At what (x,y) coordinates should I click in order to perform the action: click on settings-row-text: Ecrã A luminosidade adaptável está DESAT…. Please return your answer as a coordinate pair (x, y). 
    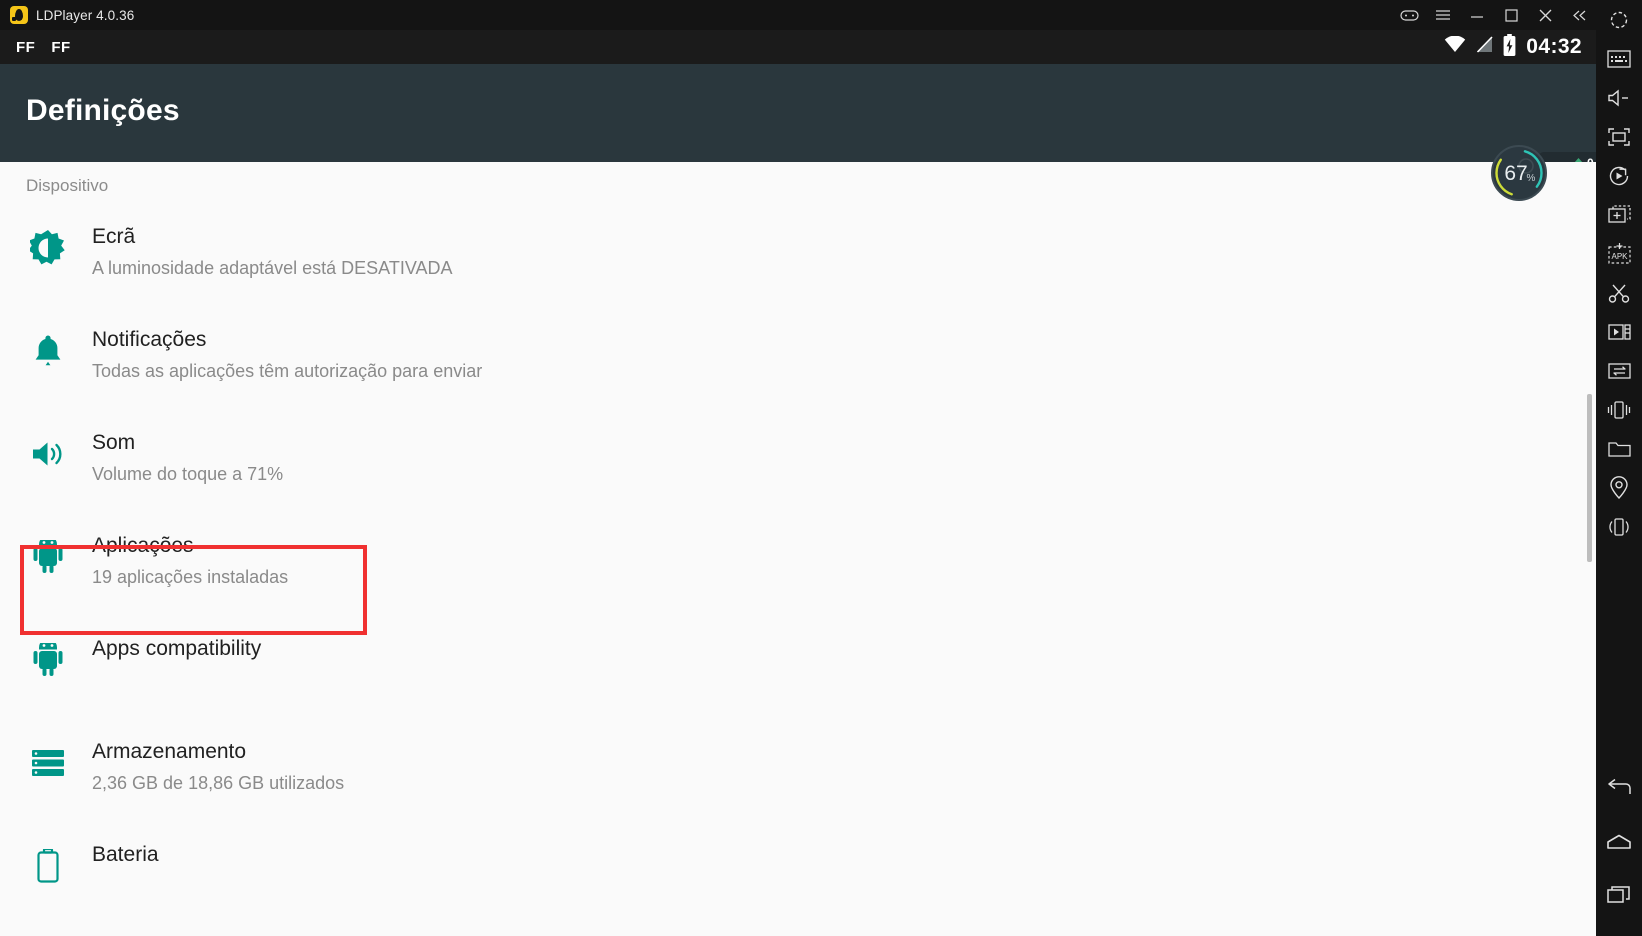
    Looking at the image, I should click on (272, 246).